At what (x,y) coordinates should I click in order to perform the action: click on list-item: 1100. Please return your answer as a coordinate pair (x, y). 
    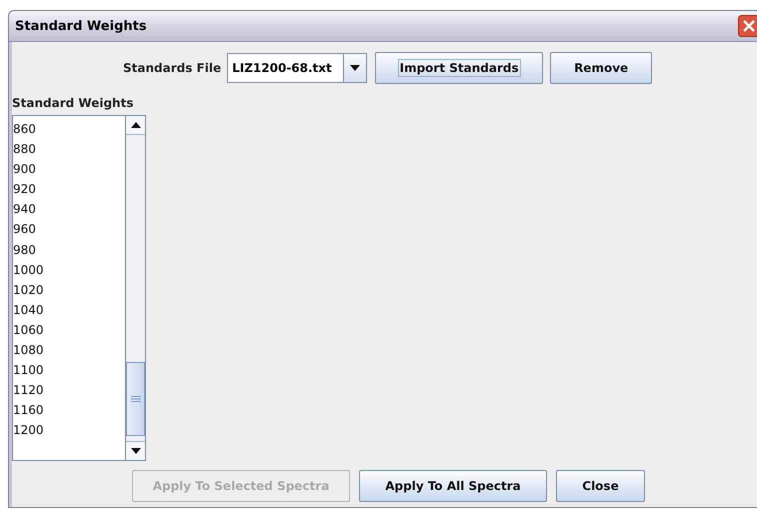
    Looking at the image, I should click on (69, 370).